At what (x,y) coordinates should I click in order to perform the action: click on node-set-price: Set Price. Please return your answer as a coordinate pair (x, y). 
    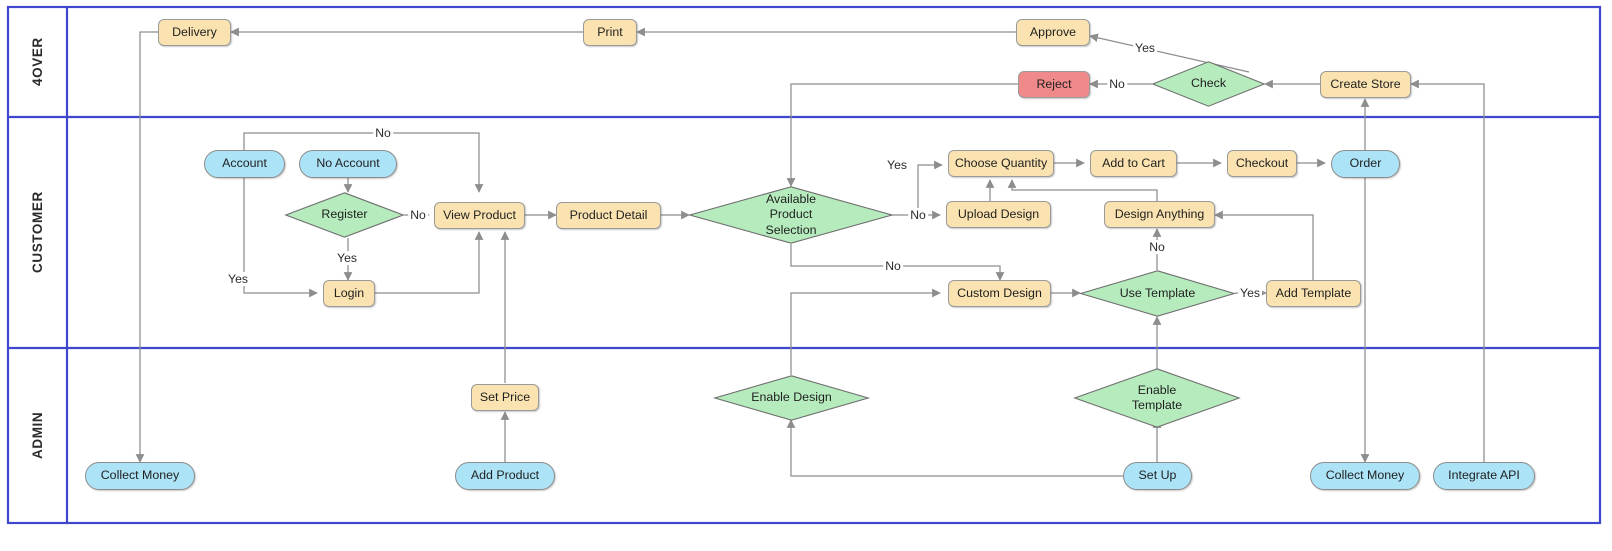
    Looking at the image, I should click on (505, 397).